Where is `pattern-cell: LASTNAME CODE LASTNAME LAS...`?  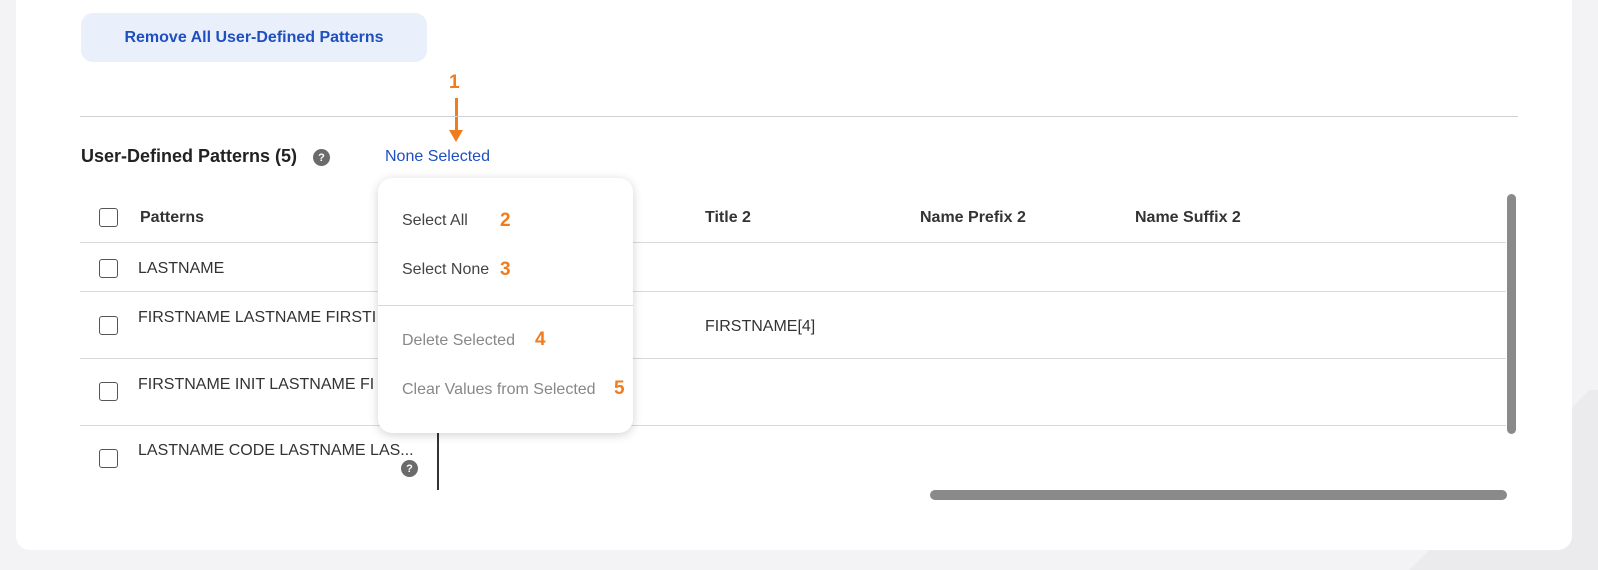
pattern-cell: LASTNAME CODE LASTNAME LAS... is located at coordinates (276, 451).